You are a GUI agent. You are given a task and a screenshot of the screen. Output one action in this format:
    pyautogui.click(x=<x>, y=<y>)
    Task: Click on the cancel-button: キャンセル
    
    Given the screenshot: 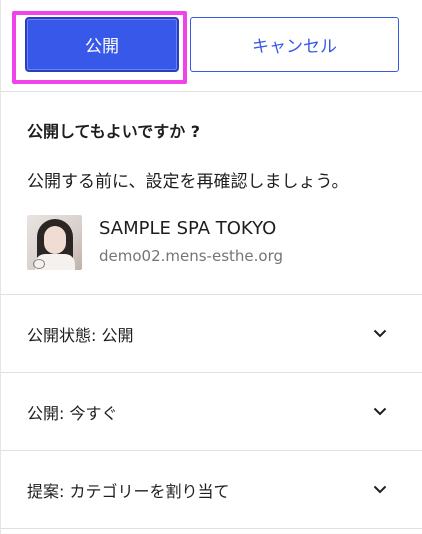 What is the action you would take?
    pyautogui.click(x=294, y=44)
    